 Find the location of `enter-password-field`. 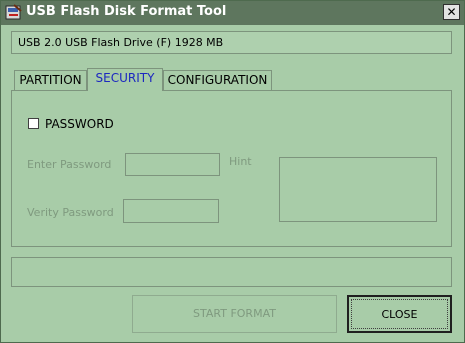

enter-password-field is located at coordinates (172, 164).